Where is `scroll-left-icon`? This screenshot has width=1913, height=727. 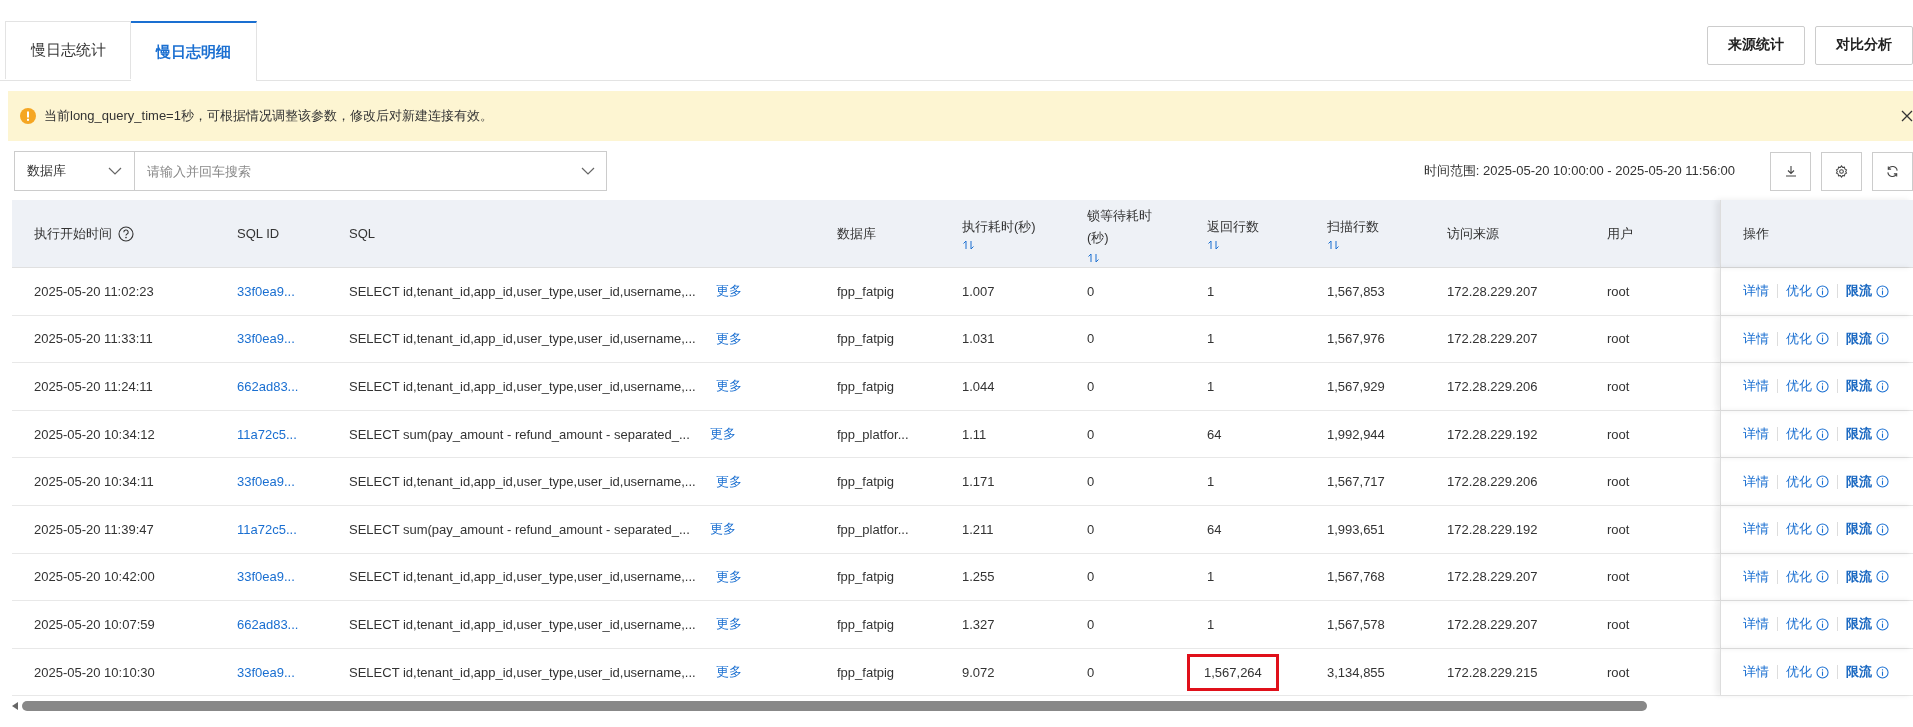 scroll-left-icon is located at coordinates (15, 706).